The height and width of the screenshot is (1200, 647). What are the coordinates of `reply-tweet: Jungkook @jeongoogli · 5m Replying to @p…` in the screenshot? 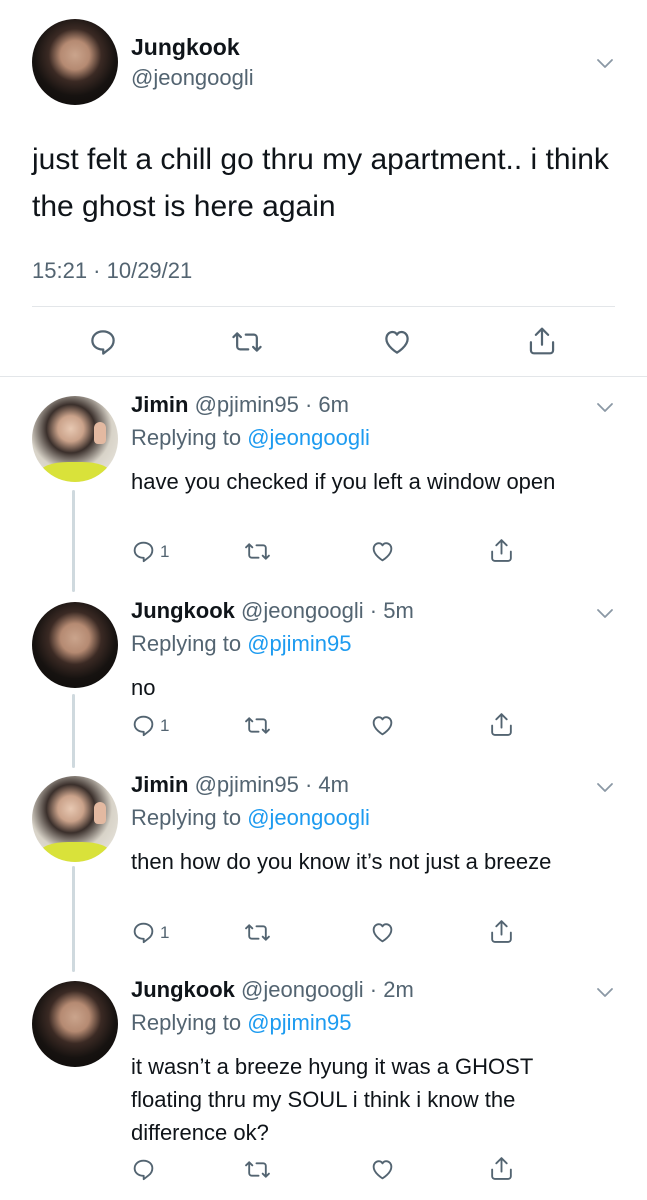 It's located at (323, 678).